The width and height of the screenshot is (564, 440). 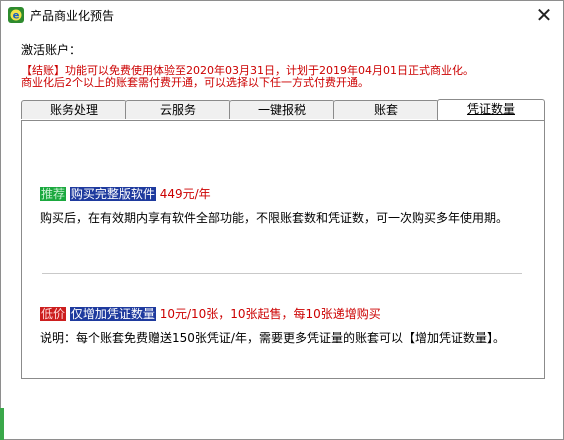 I want to click on tab-bar: 账务处理 云服务 一键报税 账套 凭证数量, so click(x=283, y=109).